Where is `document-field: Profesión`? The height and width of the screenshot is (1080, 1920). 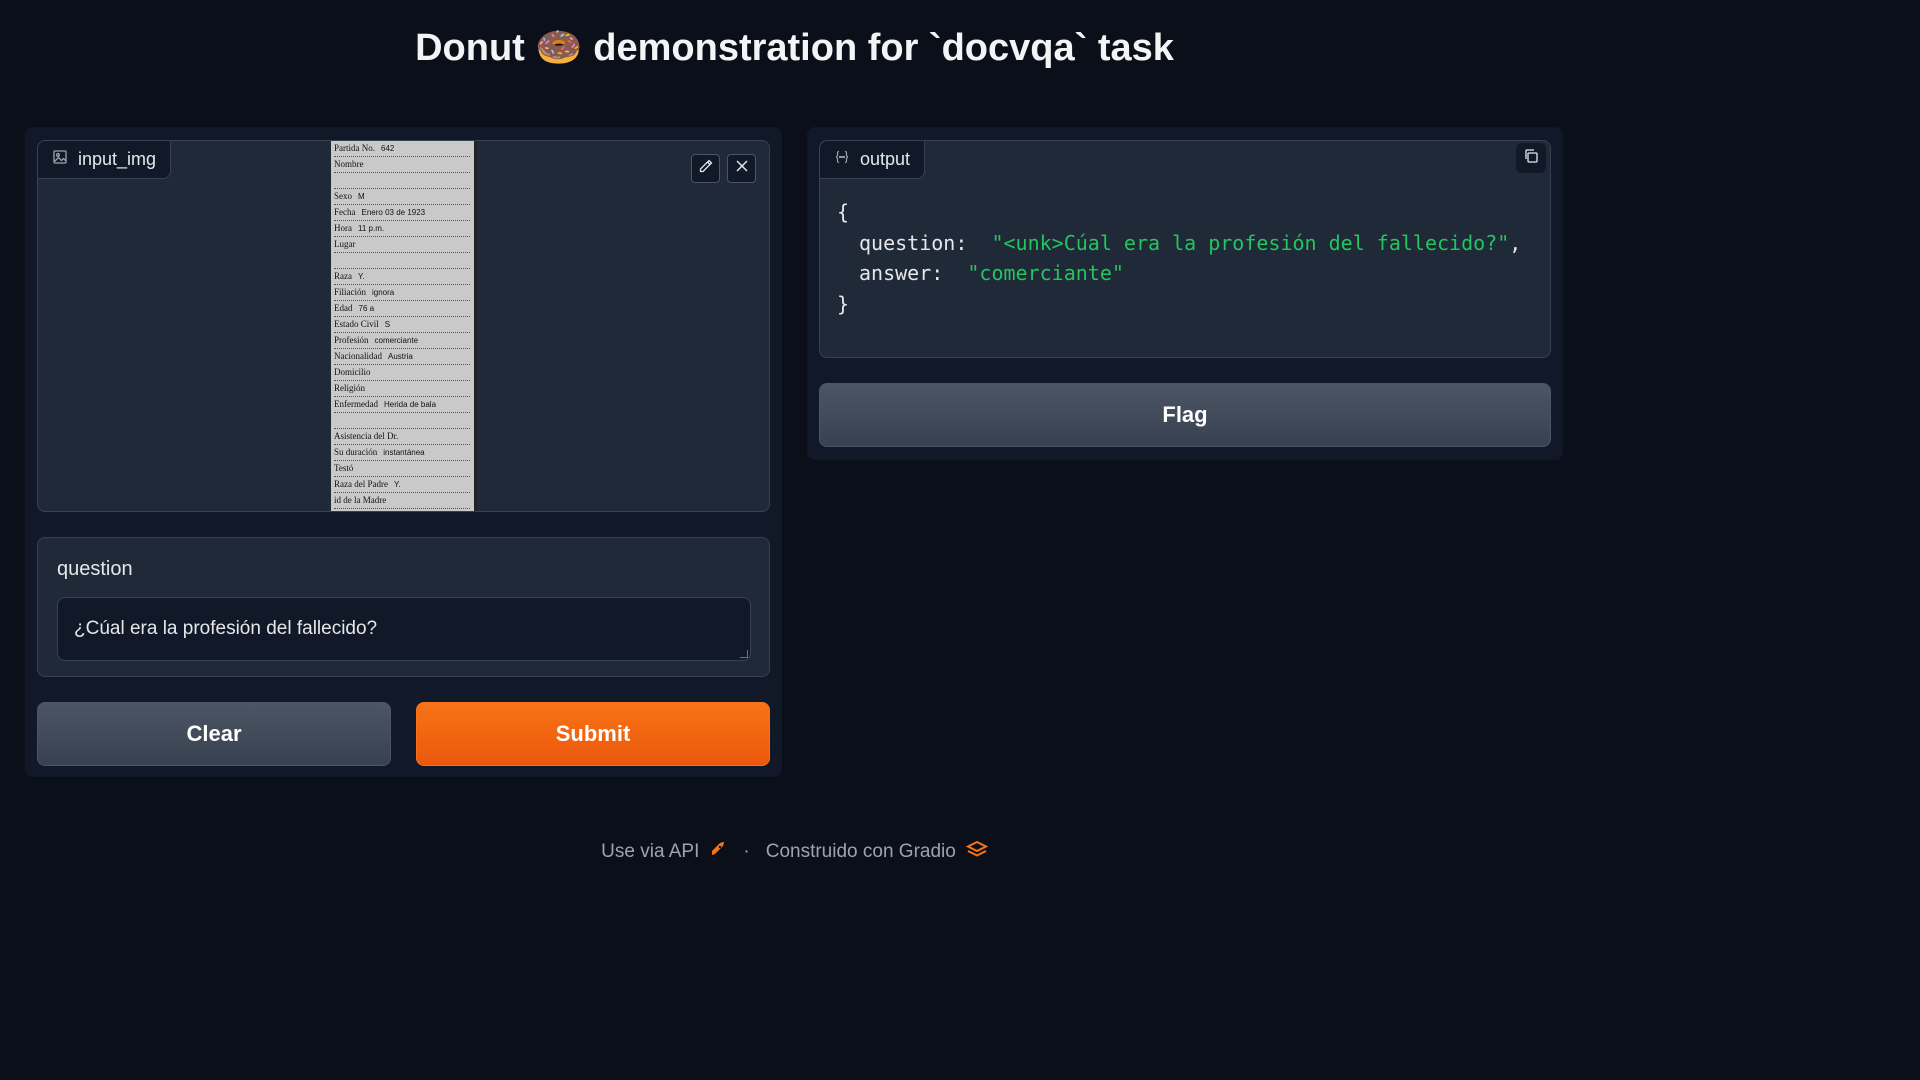
document-field: Profesión is located at coordinates (351, 340).